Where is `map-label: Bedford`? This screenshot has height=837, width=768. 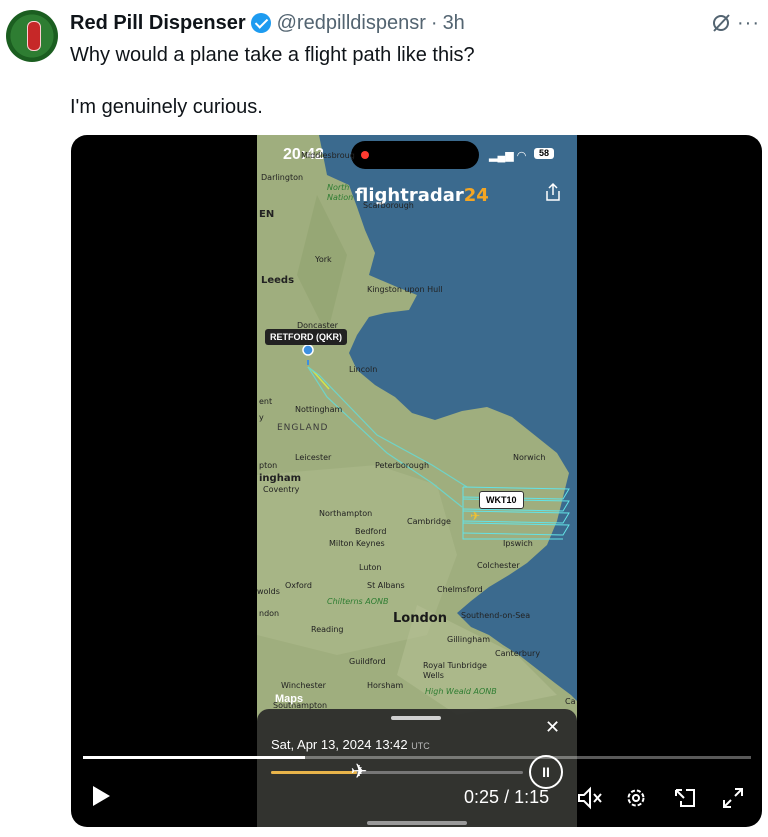 map-label: Bedford is located at coordinates (371, 531).